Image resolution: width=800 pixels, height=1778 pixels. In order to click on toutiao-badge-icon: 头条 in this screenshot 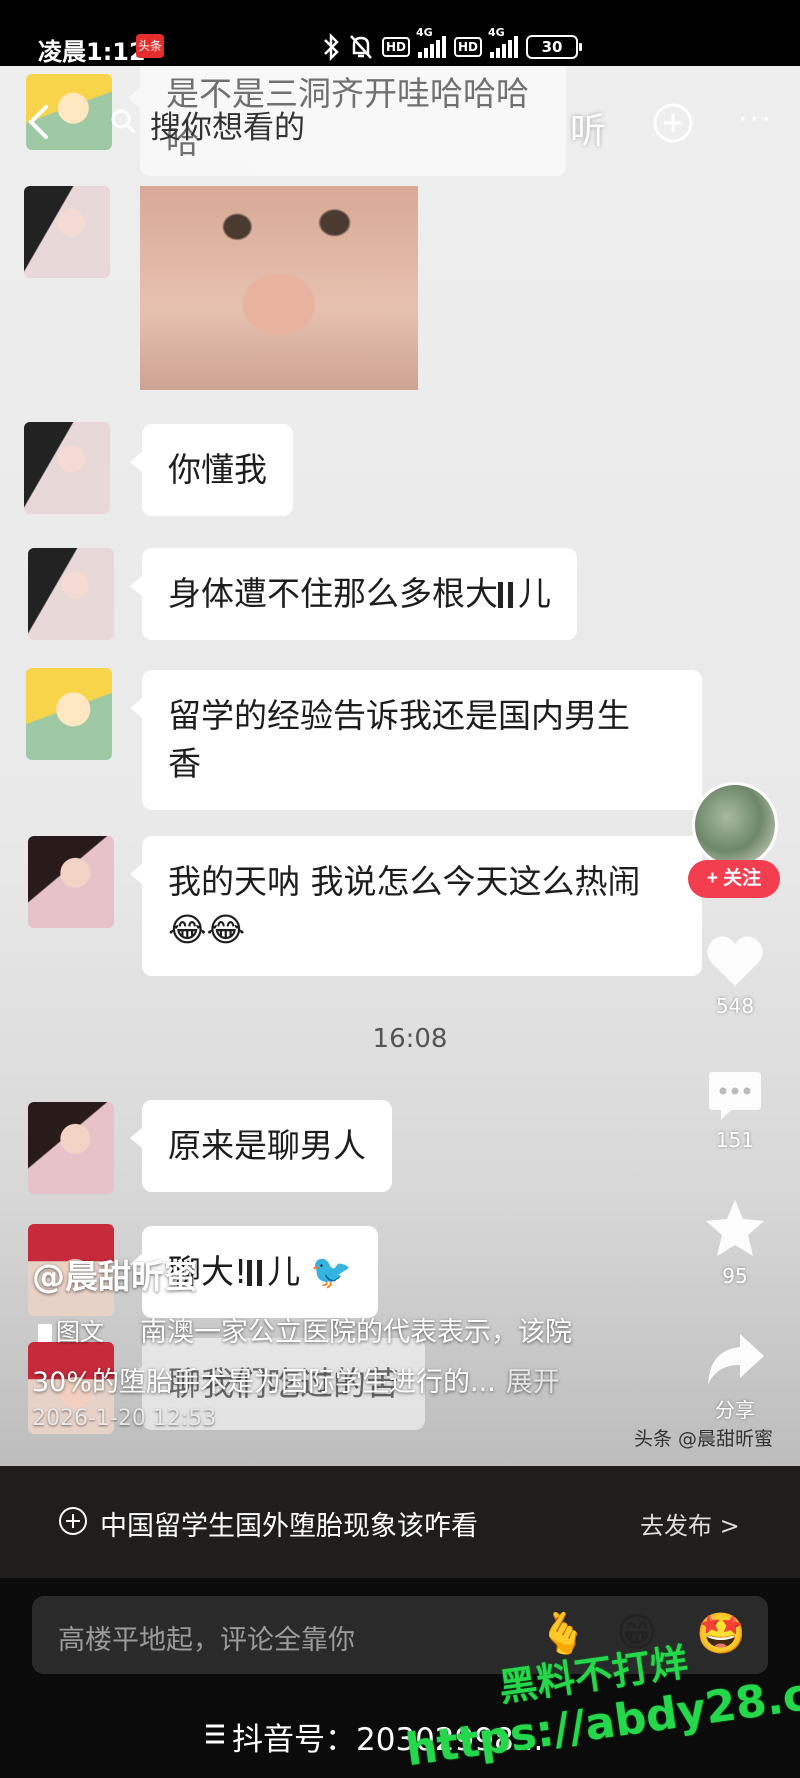, I will do `click(150, 46)`.